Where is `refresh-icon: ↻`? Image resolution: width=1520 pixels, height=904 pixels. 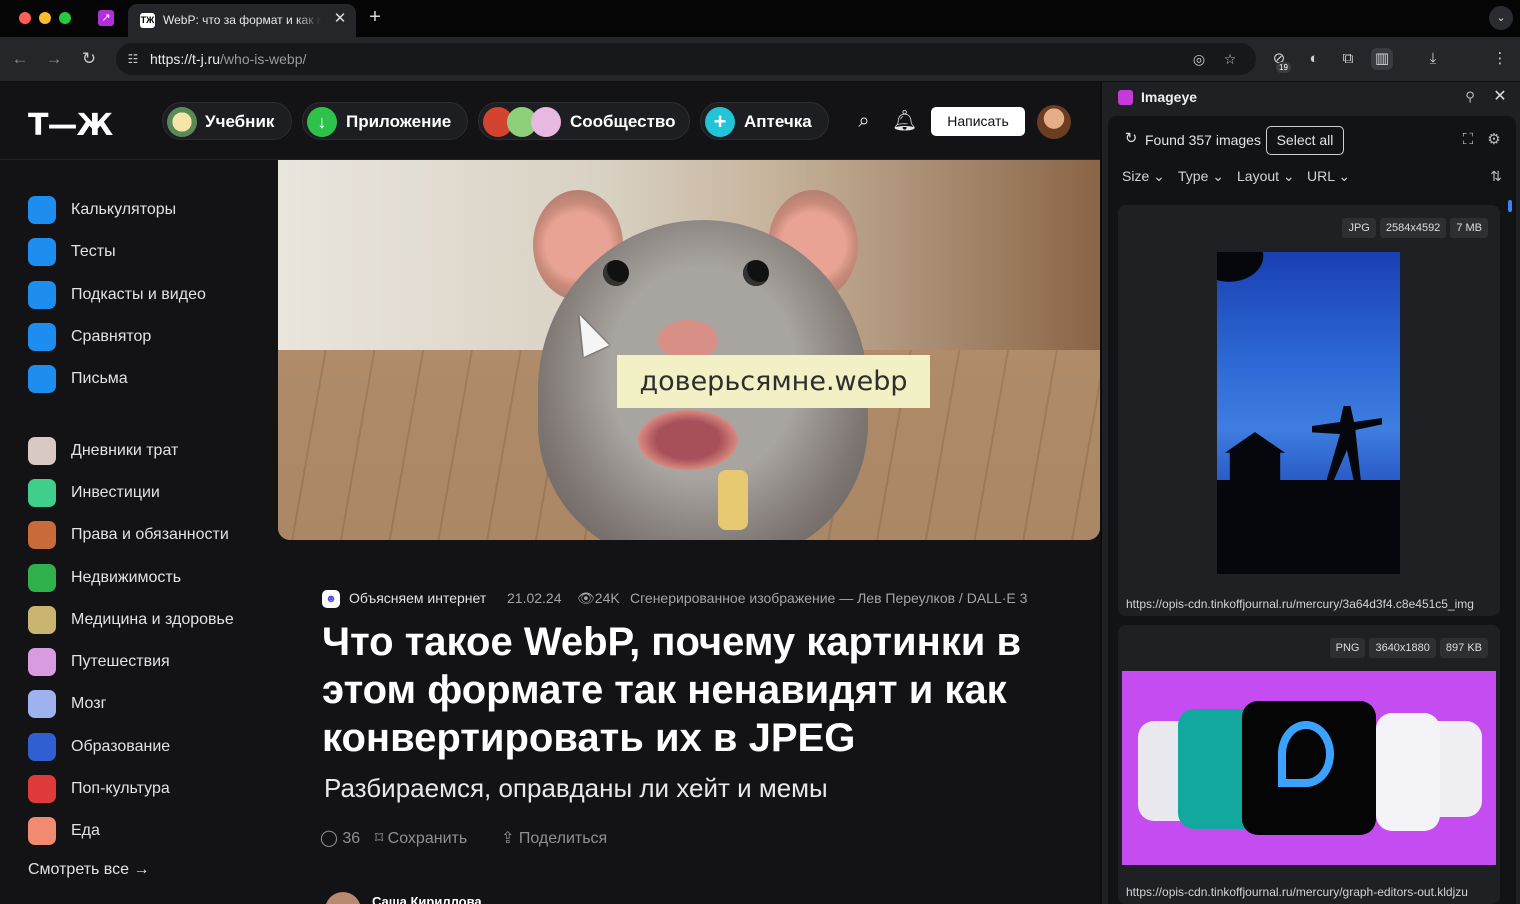
refresh-icon: ↻ is located at coordinates (1131, 139).